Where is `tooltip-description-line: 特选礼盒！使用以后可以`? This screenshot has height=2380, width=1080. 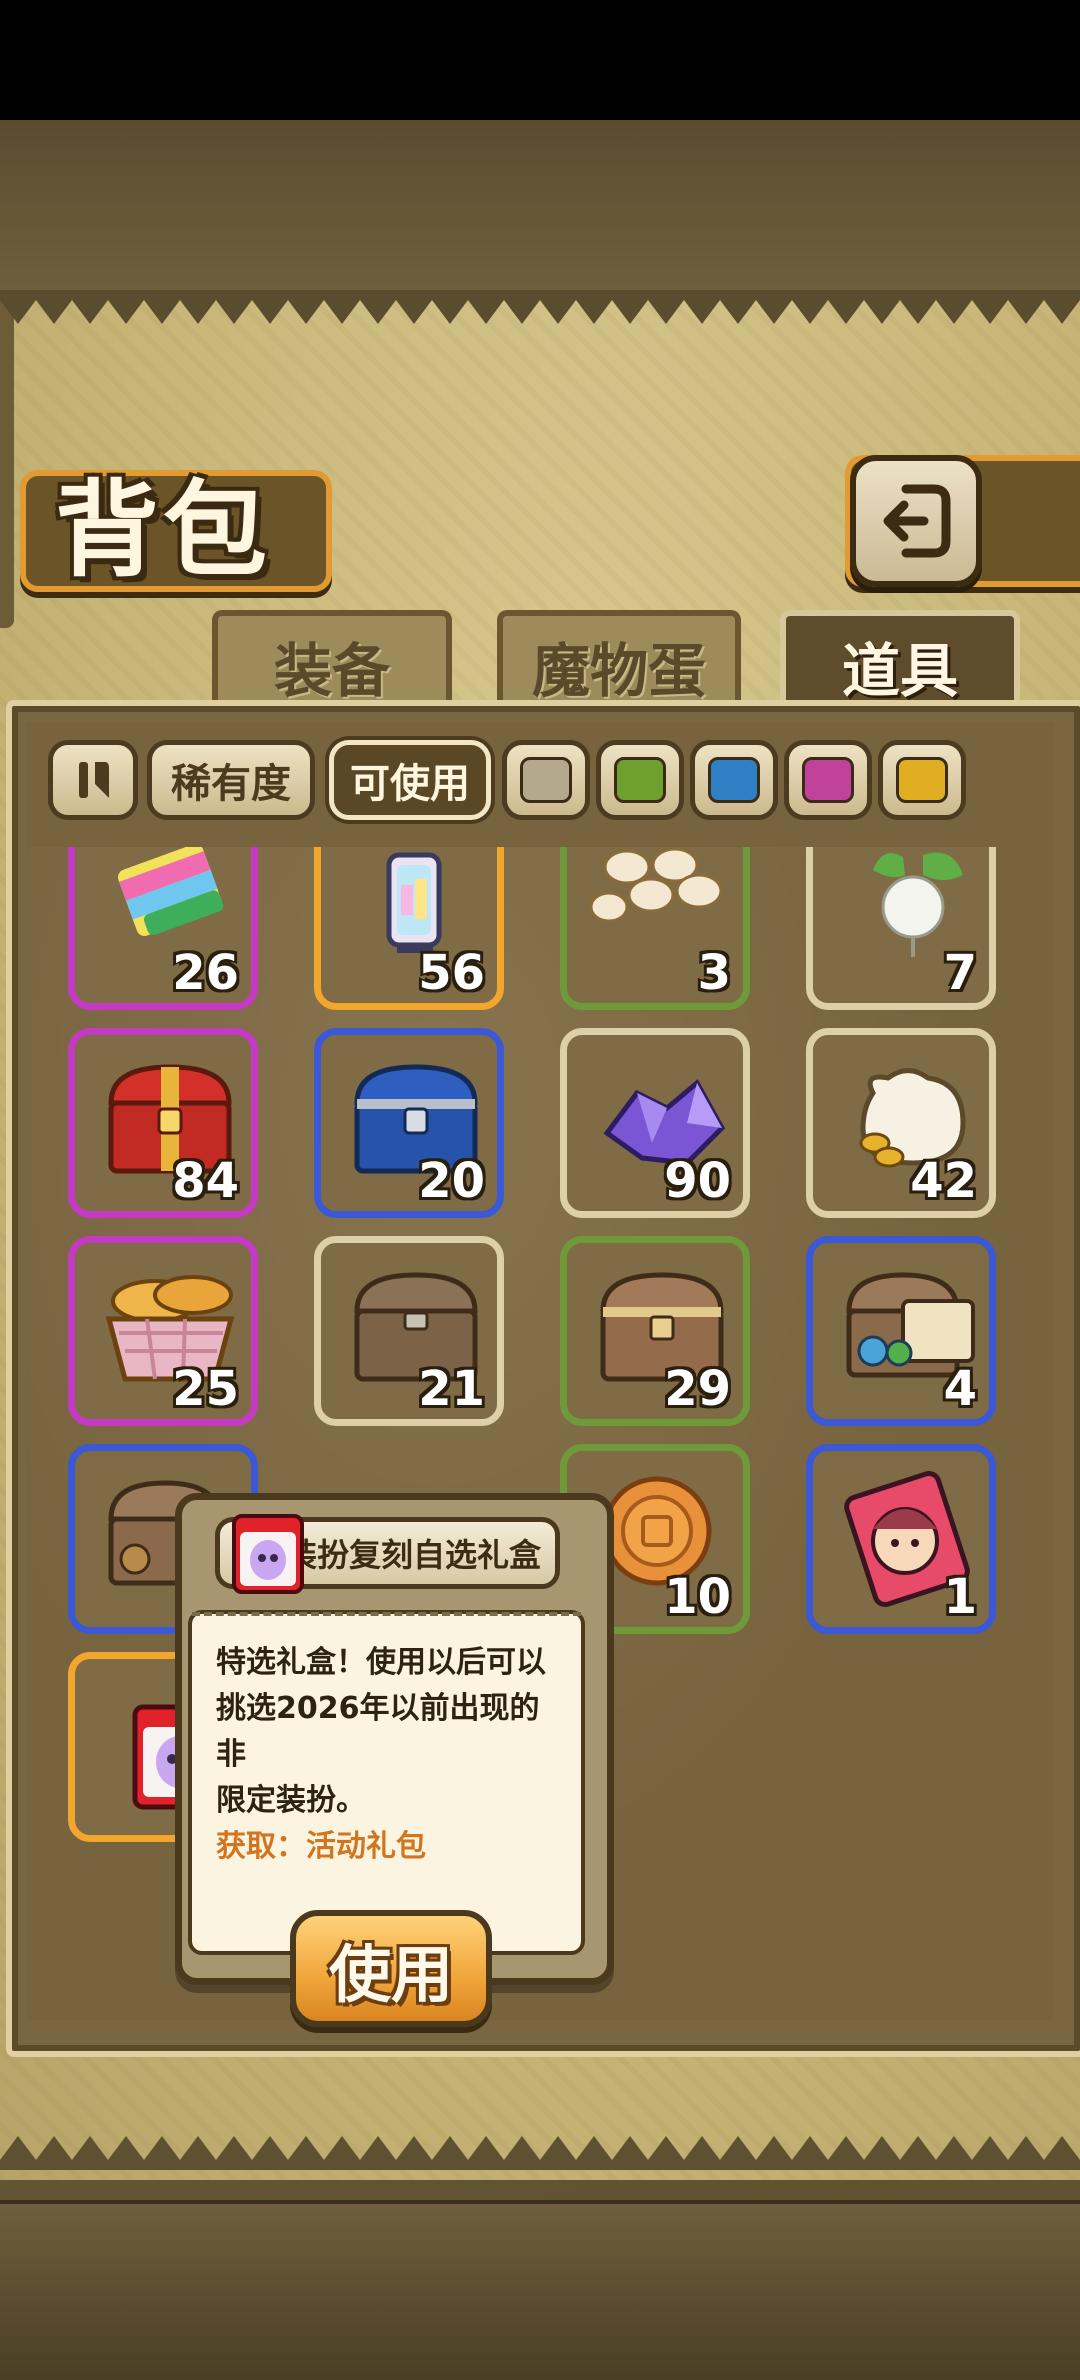
tooltip-description-line: 特选礼盒！使用以后可以 is located at coordinates (381, 1662).